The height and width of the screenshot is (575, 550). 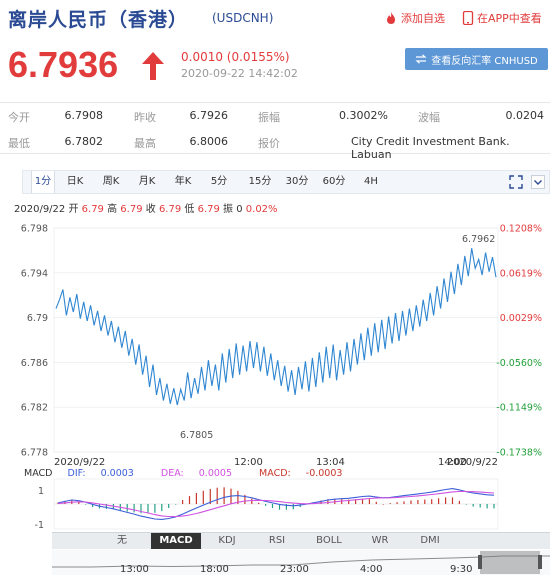 I want to click on summary-open: 6.79, so click(x=92, y=209).